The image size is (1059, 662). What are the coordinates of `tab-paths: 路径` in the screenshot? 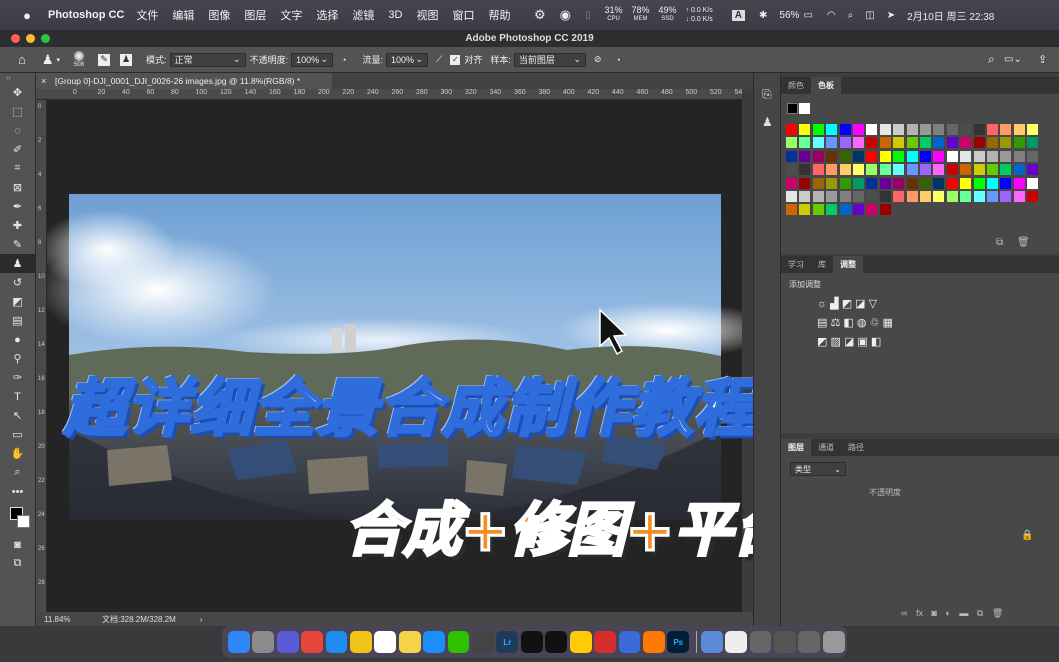 It's located at (856, 447).